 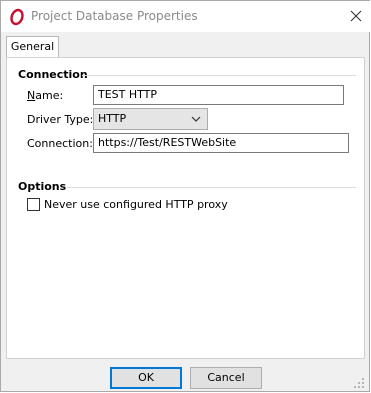 What do you see at coordinates (196, 119) in the screenshot?
I see `chevron-down-icon` at bounding box center [196, 119].